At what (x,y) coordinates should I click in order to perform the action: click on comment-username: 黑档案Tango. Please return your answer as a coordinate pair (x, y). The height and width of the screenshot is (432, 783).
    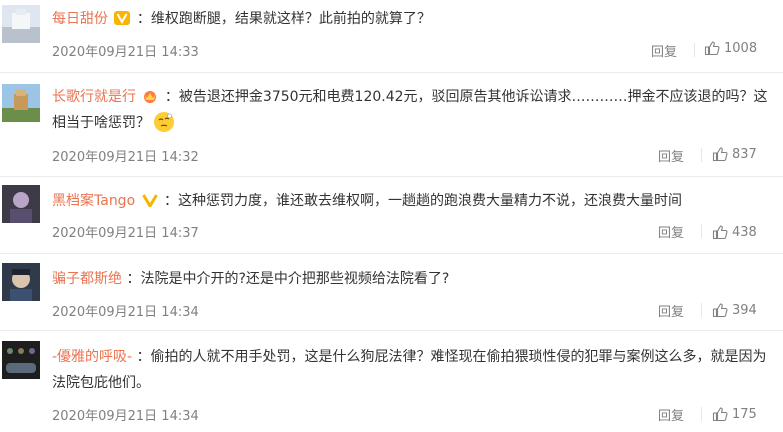
    Looking at the image, I should click on (93, 201).